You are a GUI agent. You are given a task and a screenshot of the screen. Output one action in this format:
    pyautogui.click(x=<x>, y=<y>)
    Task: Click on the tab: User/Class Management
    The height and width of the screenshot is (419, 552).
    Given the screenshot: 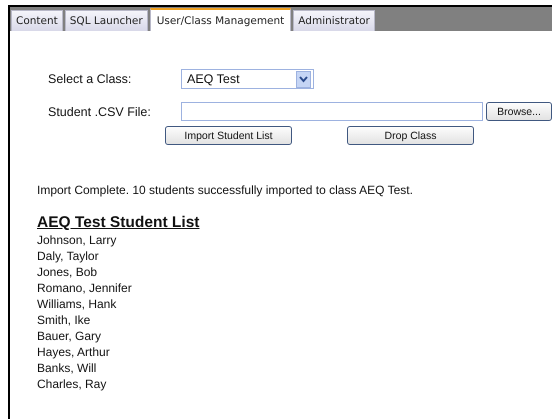 What is the action you would take?
    pyautogui.click(x=221, y=19)
    